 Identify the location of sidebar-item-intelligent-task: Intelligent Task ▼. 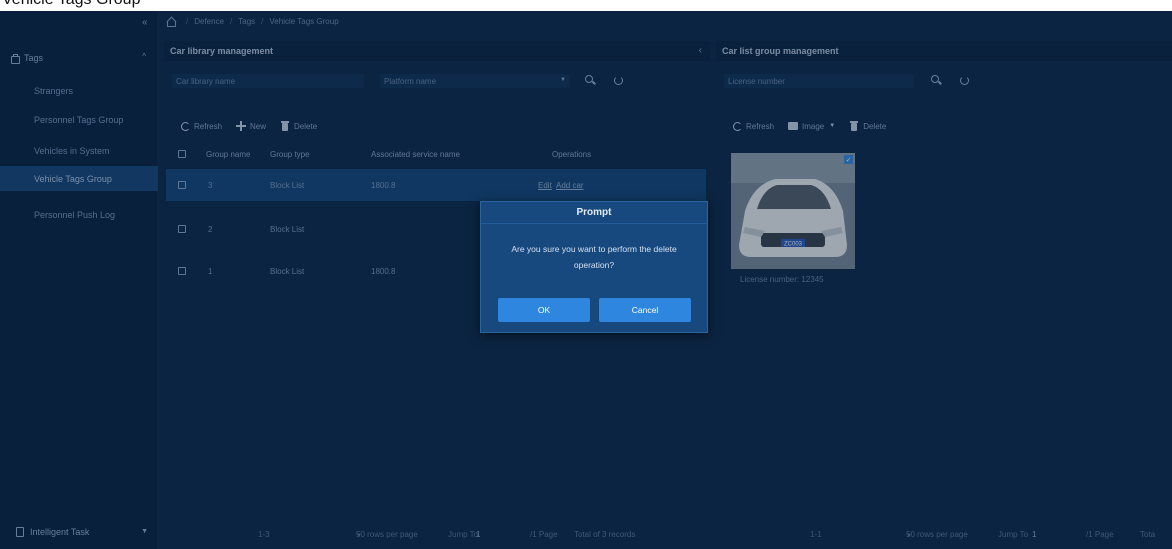
(79, 532).